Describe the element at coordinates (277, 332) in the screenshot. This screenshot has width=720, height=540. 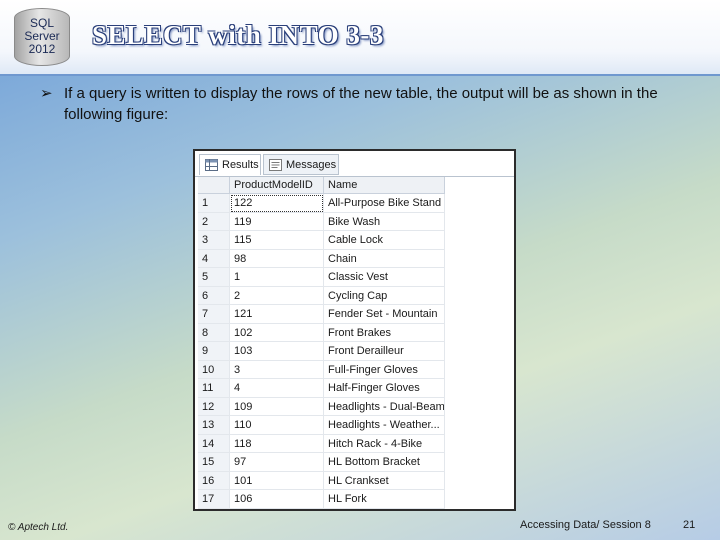
I see `cell-productmodelid: 102` at that location.